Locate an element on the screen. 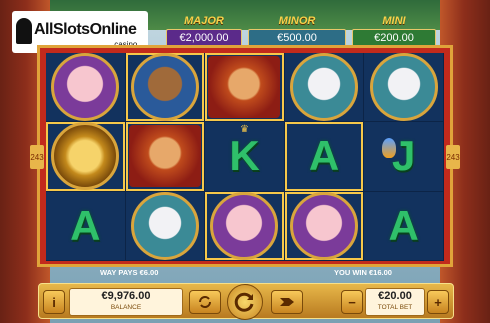 This screenshot has height=323, width=490. spin-icon is located at coordinates (244, 302).